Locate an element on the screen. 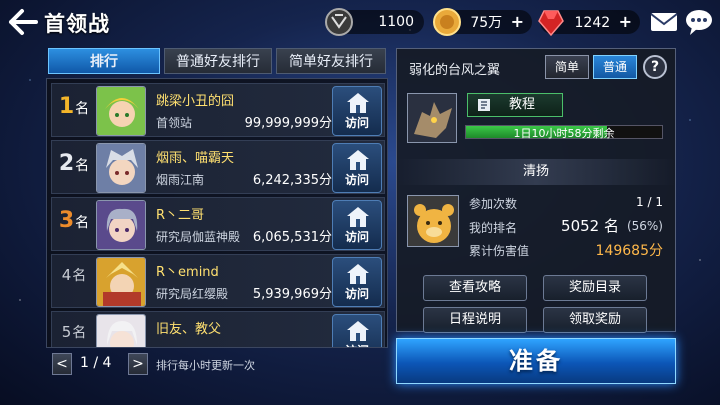  player-score: 6,065,531分 is located at coordinates (292, 237).